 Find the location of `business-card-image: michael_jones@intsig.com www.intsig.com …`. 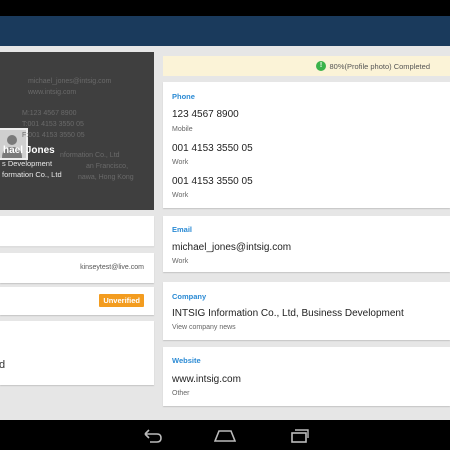

business-card-image: michael_jones@intsig.com www.intsig.com … is located at coordinates (77, 131).